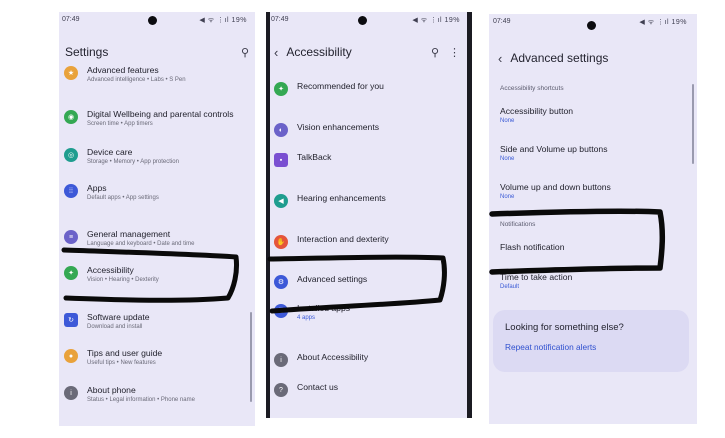 This screenshot has height=438, width=725. Describe the element at coordinates (319, 52) in the screenshot. I see `page-title: Accessibility` at that location.